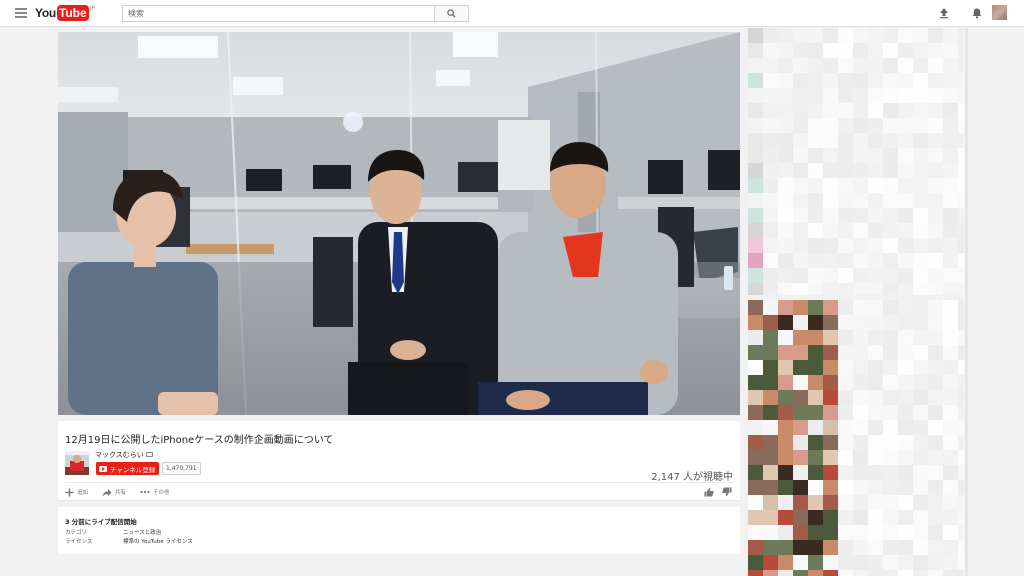 The height and width of the screenshot is (576, 1024). What do you see at coordinates (79, 542) in the screenshot?
I see `license-label: ライセンス` at bounding box center [79, 542].